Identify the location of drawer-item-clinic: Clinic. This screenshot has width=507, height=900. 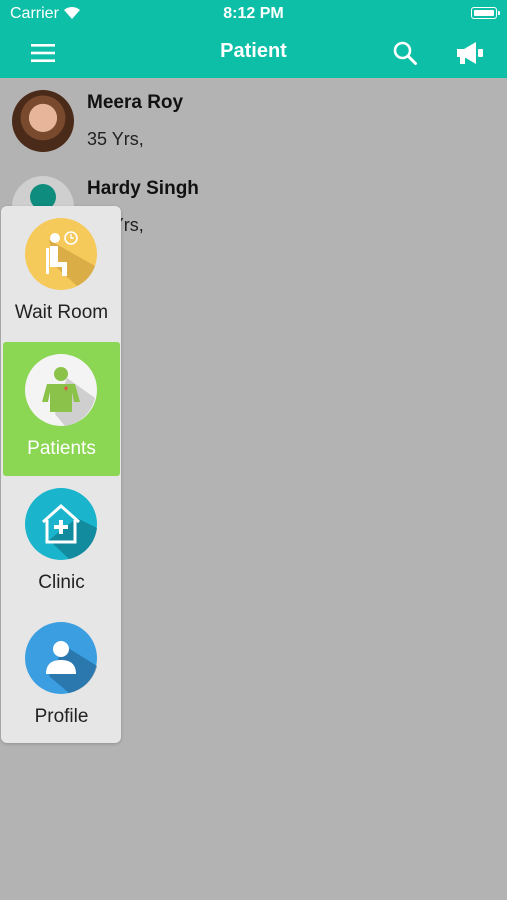
(61, 543).